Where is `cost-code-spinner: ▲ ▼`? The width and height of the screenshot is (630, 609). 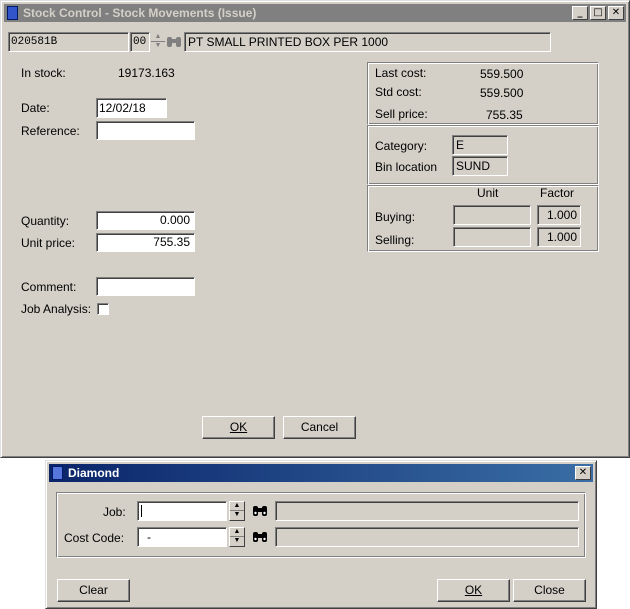 cost-code-spinner: ▲ ▼ is located at coordinates (237, 537).